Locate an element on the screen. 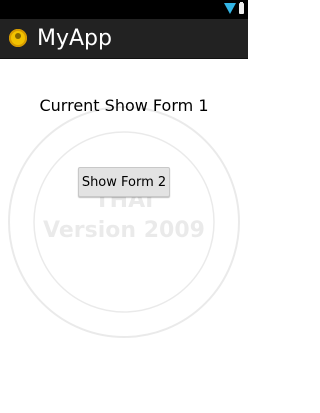 The height and width of the screenshot is (413, 320). watermark-line2: Version 2009 is located at coordinates (124, 230).